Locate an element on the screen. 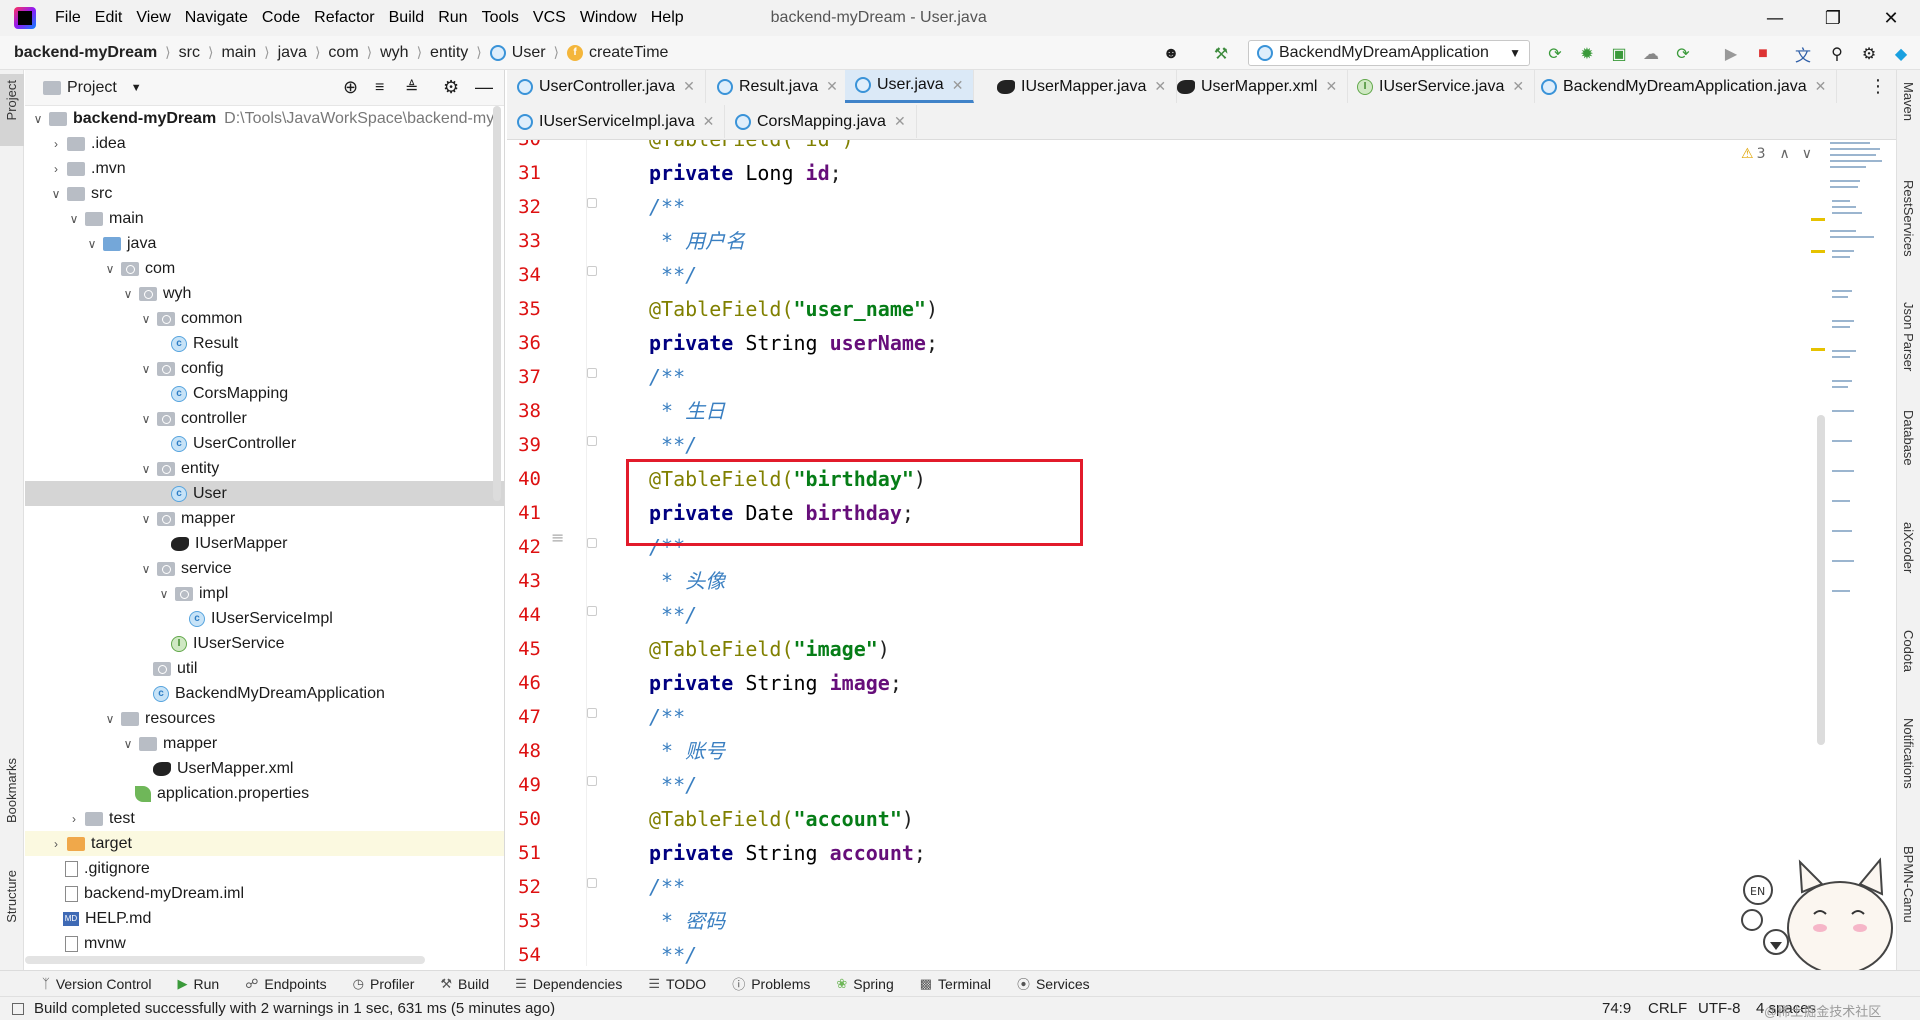  more-vertical-icon: ⋮ is located at coordinates (1878, 86).